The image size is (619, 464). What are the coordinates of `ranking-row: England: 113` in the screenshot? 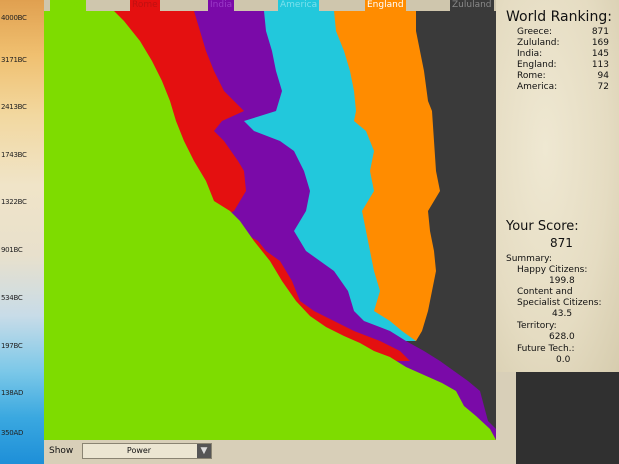 It's located at (563, 65).